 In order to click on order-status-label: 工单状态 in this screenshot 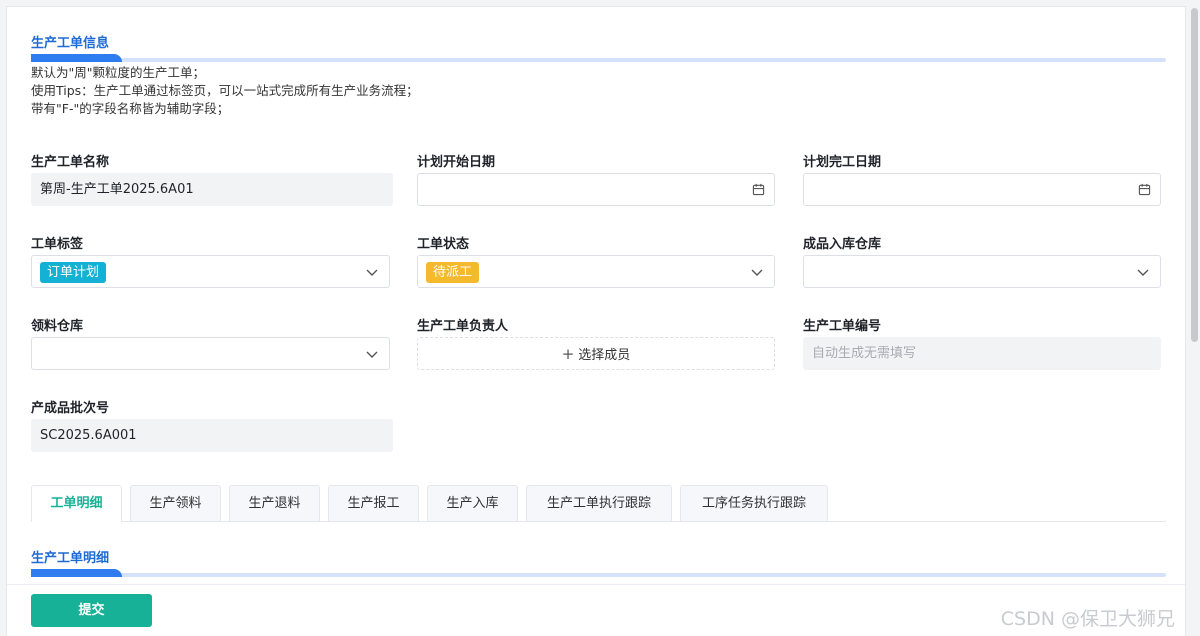, I will do `click(443, 244)`.